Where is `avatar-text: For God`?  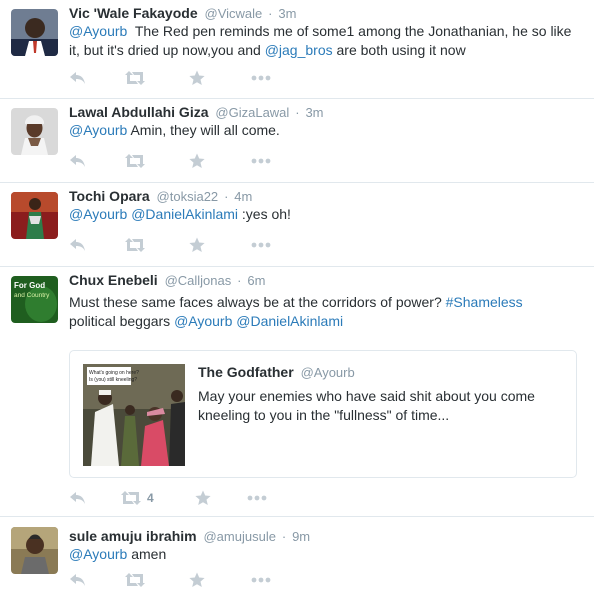 avatar-text: For God is located at coordinates (29, 285).